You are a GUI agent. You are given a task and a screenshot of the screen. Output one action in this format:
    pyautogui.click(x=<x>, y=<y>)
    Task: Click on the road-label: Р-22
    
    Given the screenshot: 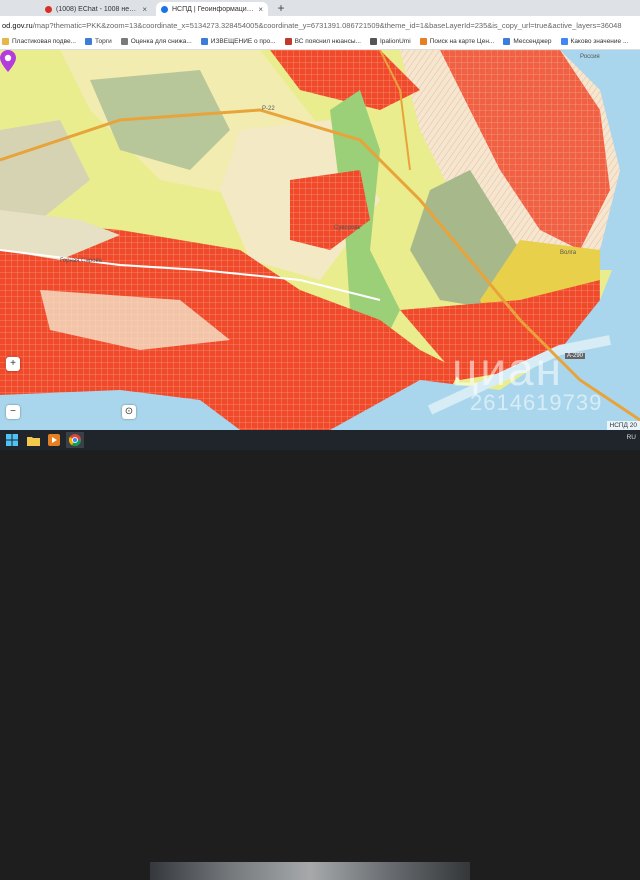 What is the action you would take?
    pyautogui.click(x=268, y=109)
    